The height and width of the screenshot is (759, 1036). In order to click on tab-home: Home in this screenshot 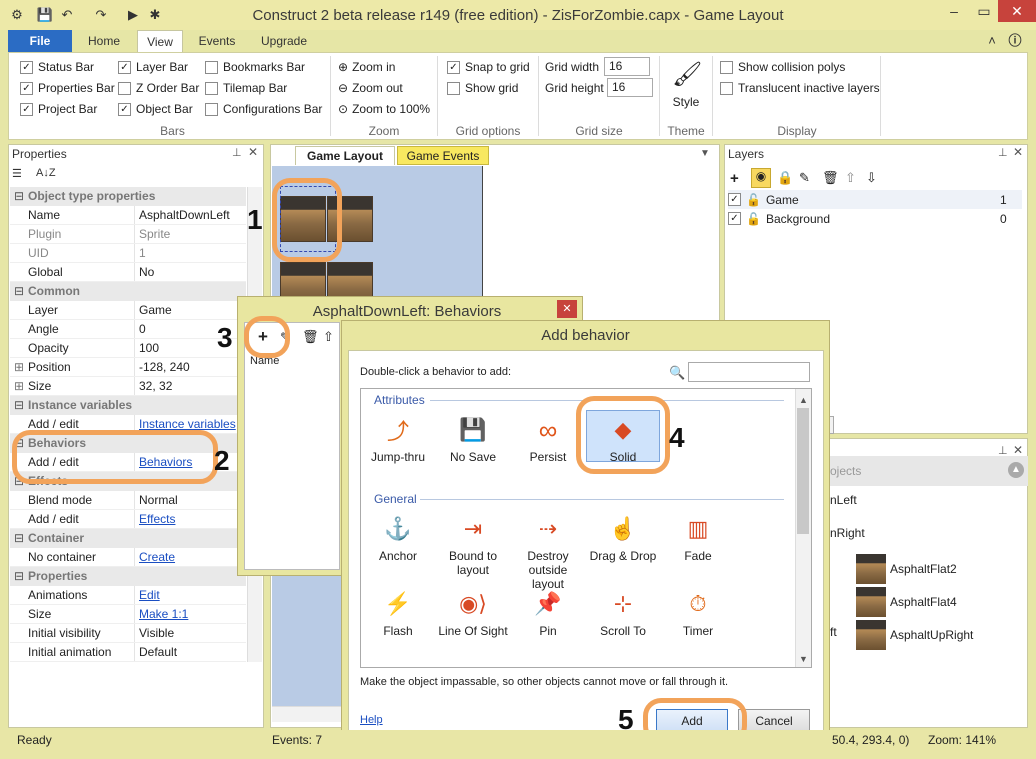, I will do `click(104, 41)`.